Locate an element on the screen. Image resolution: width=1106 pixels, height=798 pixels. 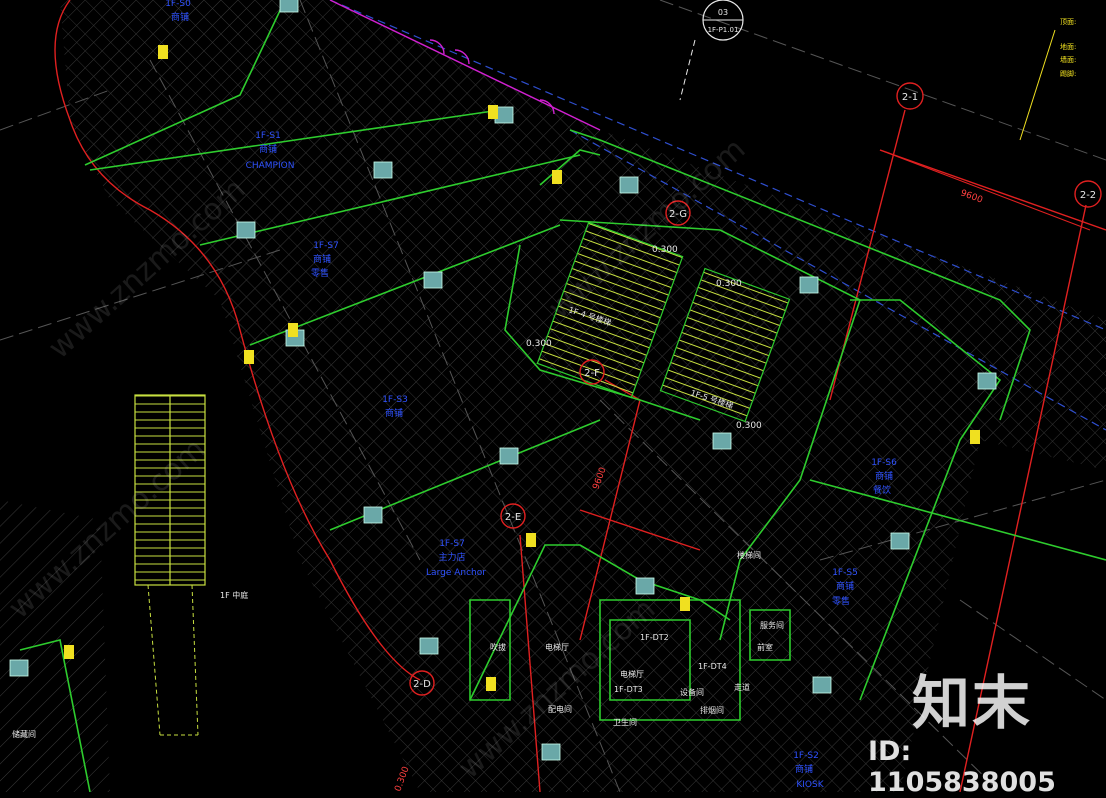
watermark-logo: 知末 is located at coordinates (972, 703).